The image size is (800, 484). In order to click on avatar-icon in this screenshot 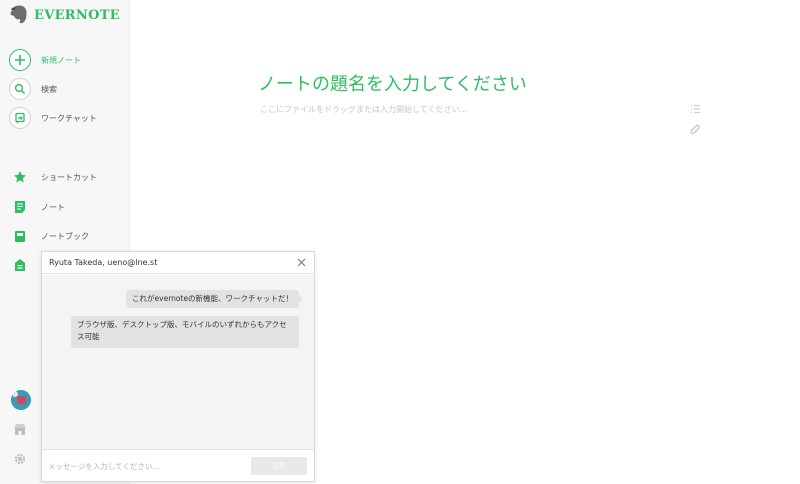, I will do `click(21, 400)`.